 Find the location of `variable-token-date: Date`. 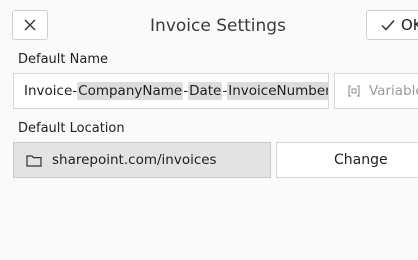

variable-token-date: Date is located at coordinates (205, 91).